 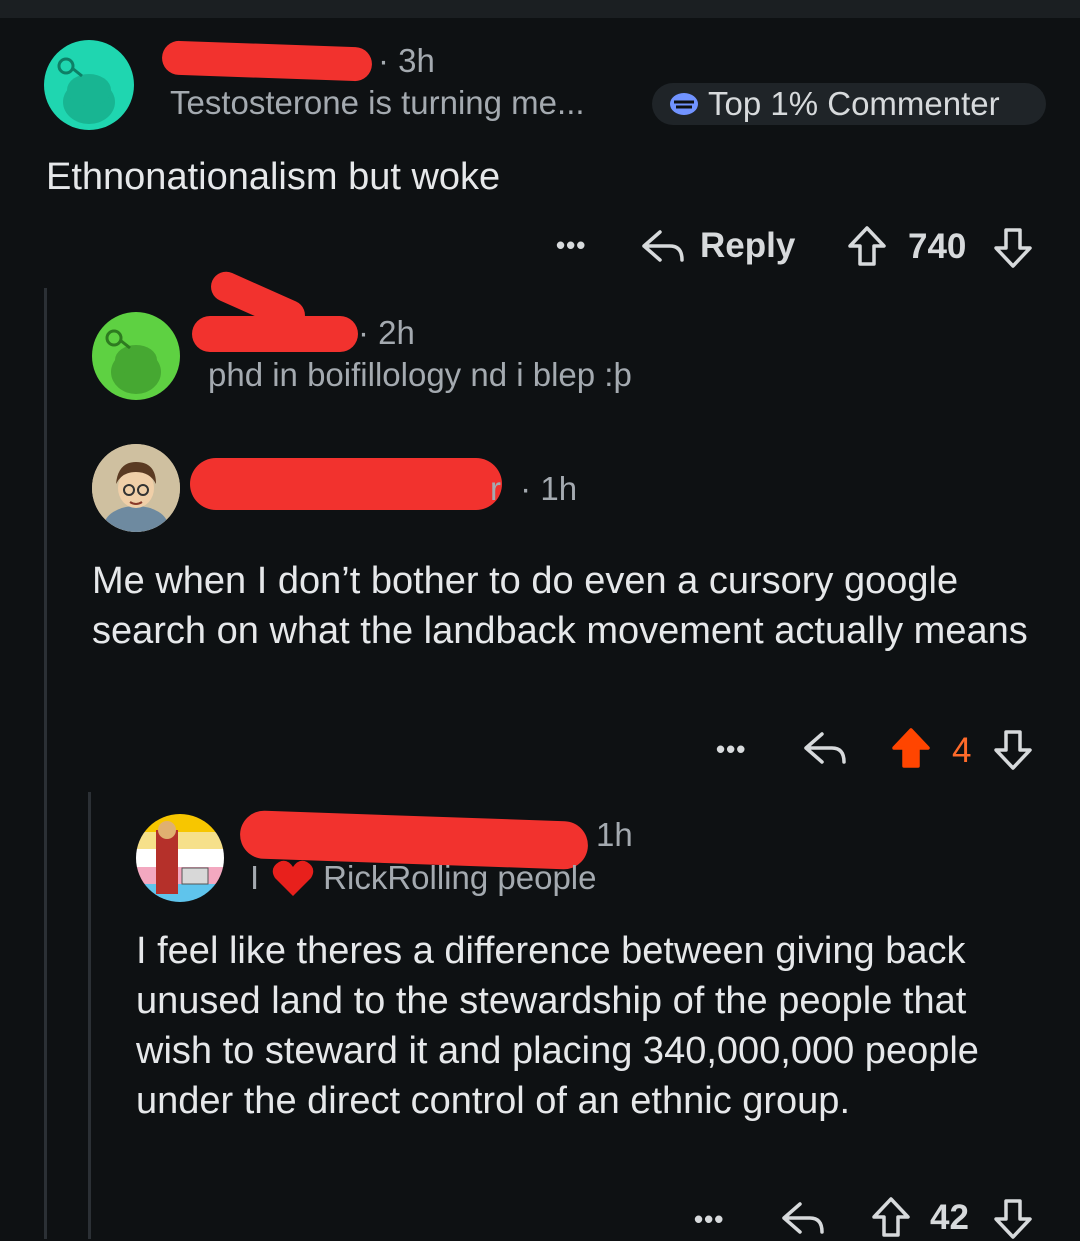 I want to click on username-fragment: r, so click(x=495, y=488).